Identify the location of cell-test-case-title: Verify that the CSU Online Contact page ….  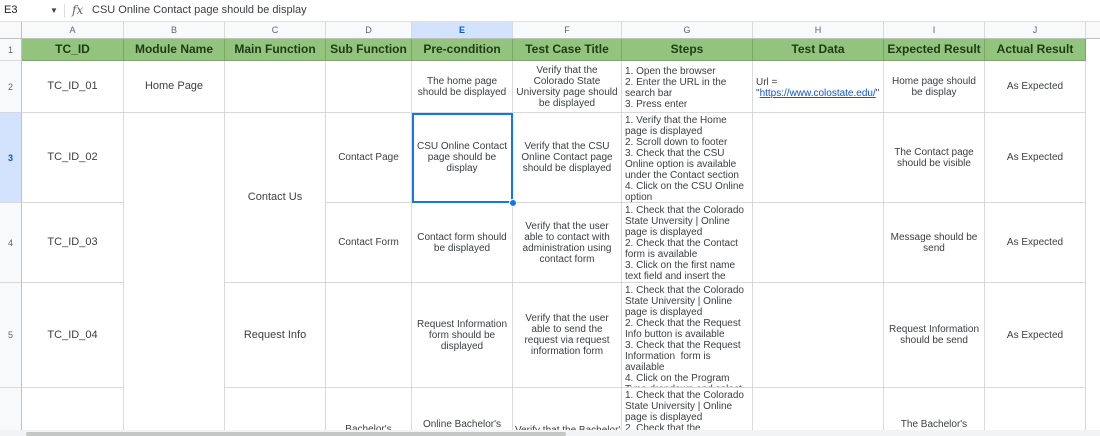
(567, 158).